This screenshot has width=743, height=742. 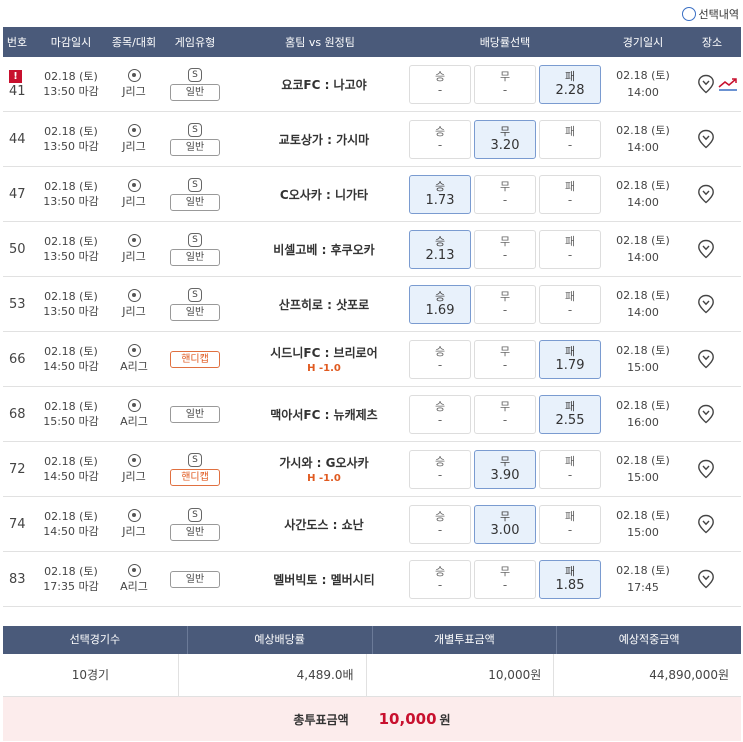 I want to click on summary-payout: 44,890,000원, so click(x=689, y=675).